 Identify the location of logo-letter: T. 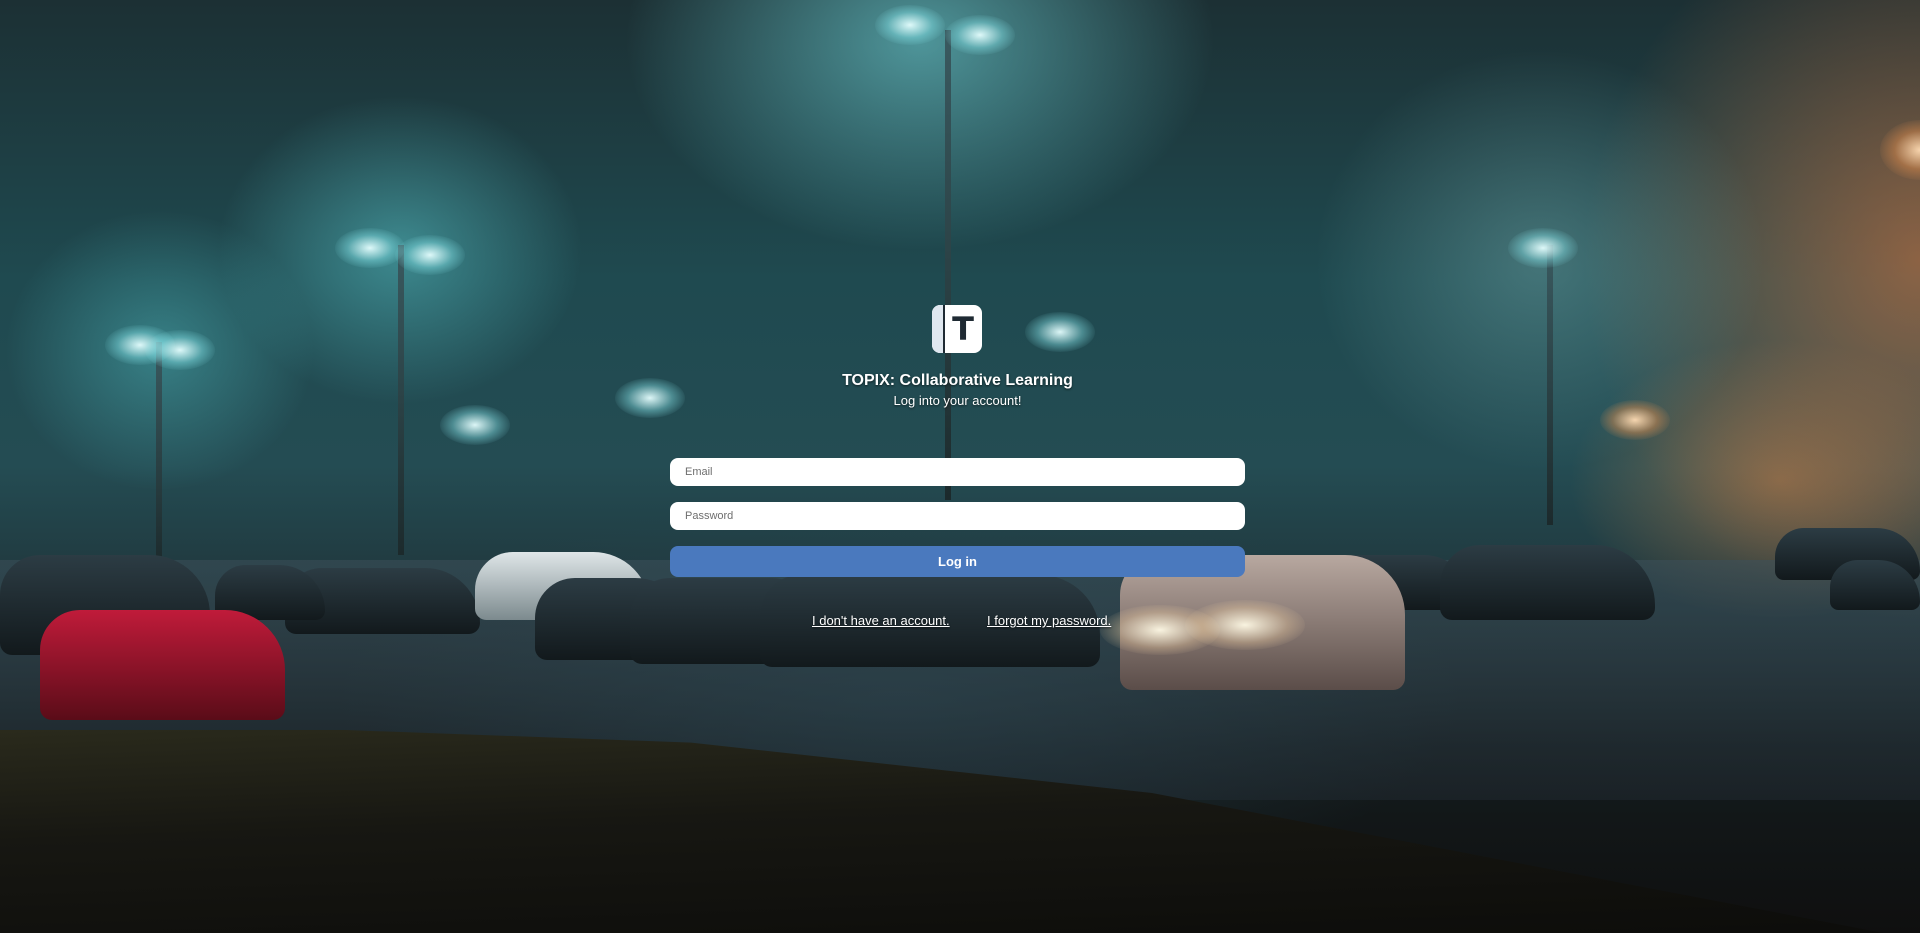
(963, 329).